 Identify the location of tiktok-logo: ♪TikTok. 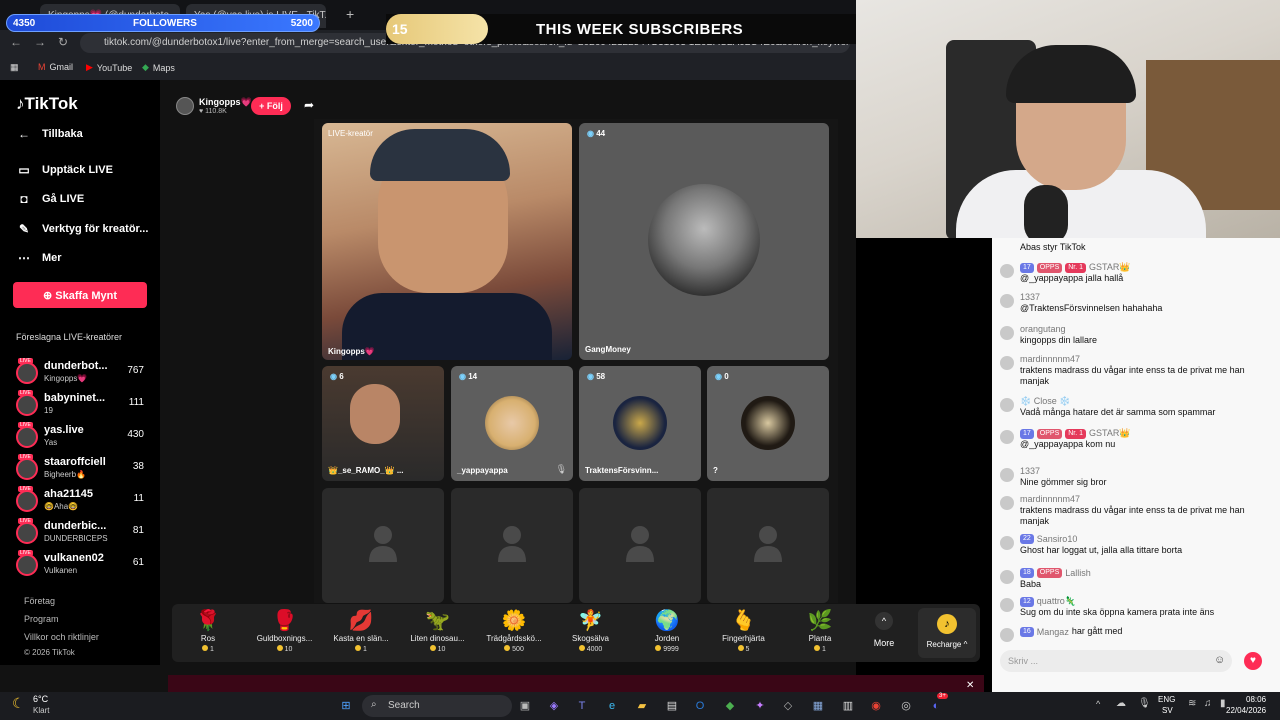
(47, 104).